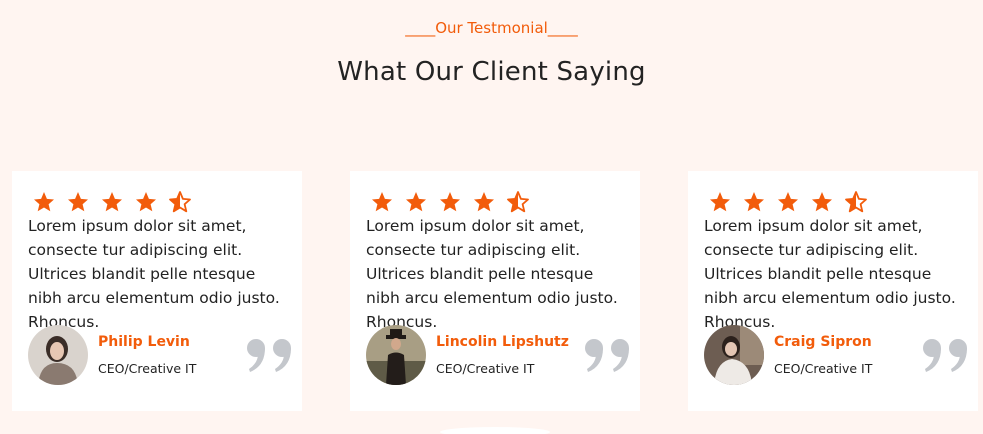 The image size is (983, 434). Describe the element at coordinates (502, 342) in the screenshot. I see `client-name: Lincolin Lipshutz` at that location.